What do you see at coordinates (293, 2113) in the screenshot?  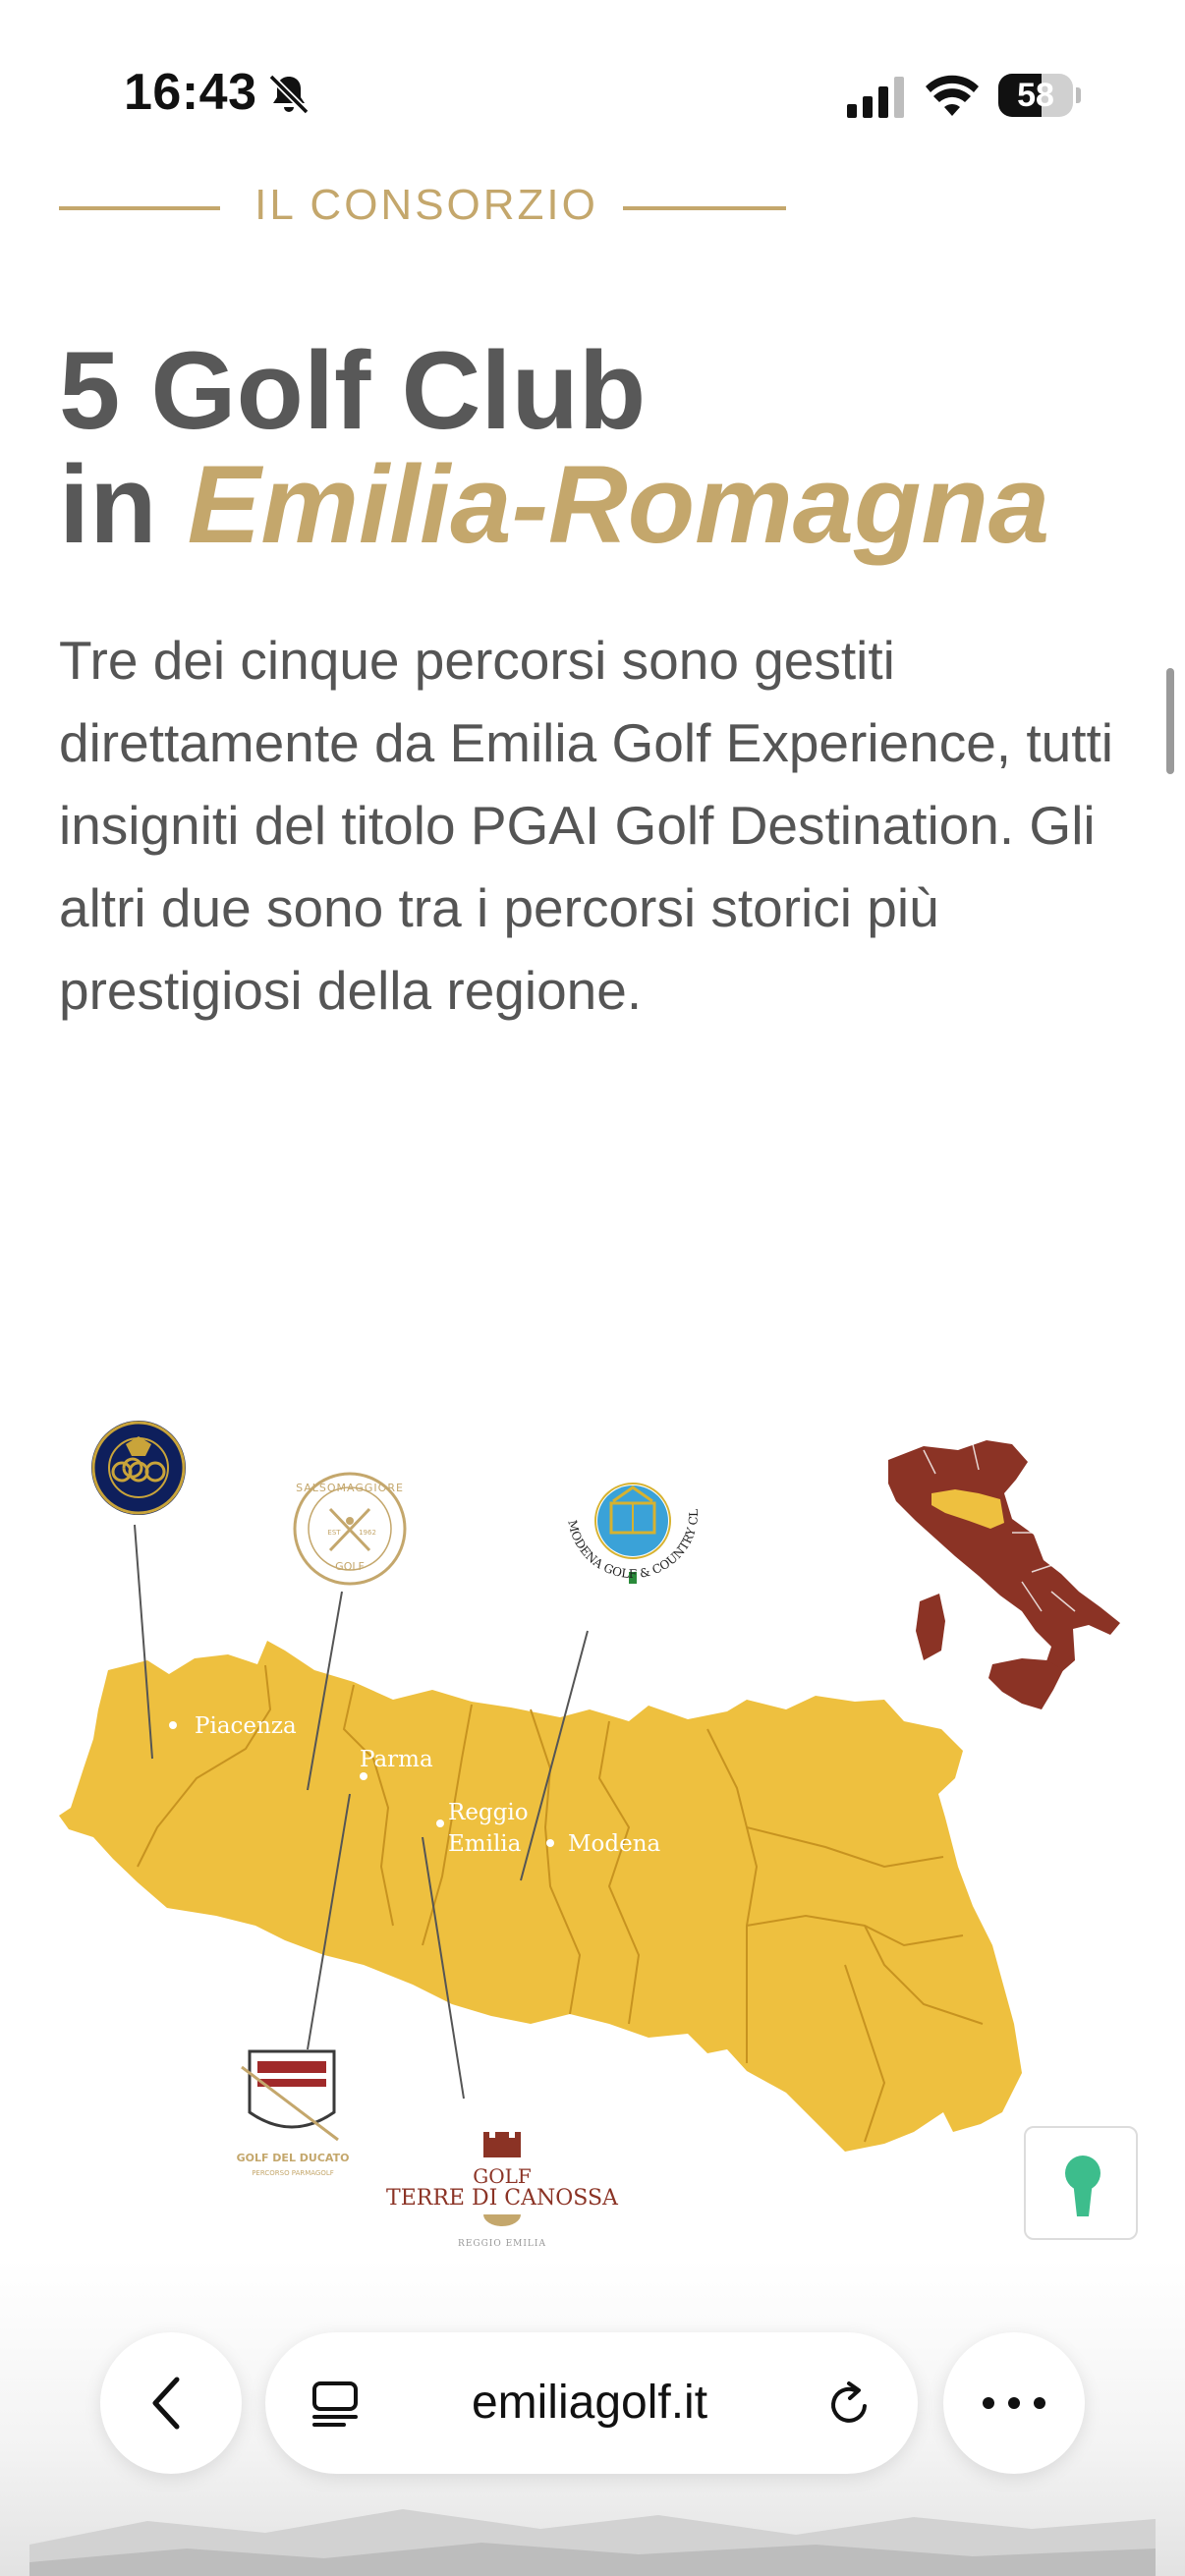 I see `golf-del-ducato-logo: GOLF DEL DUCATO PERCORSO PARMAGOLF` at bounding box center [293, 2113].